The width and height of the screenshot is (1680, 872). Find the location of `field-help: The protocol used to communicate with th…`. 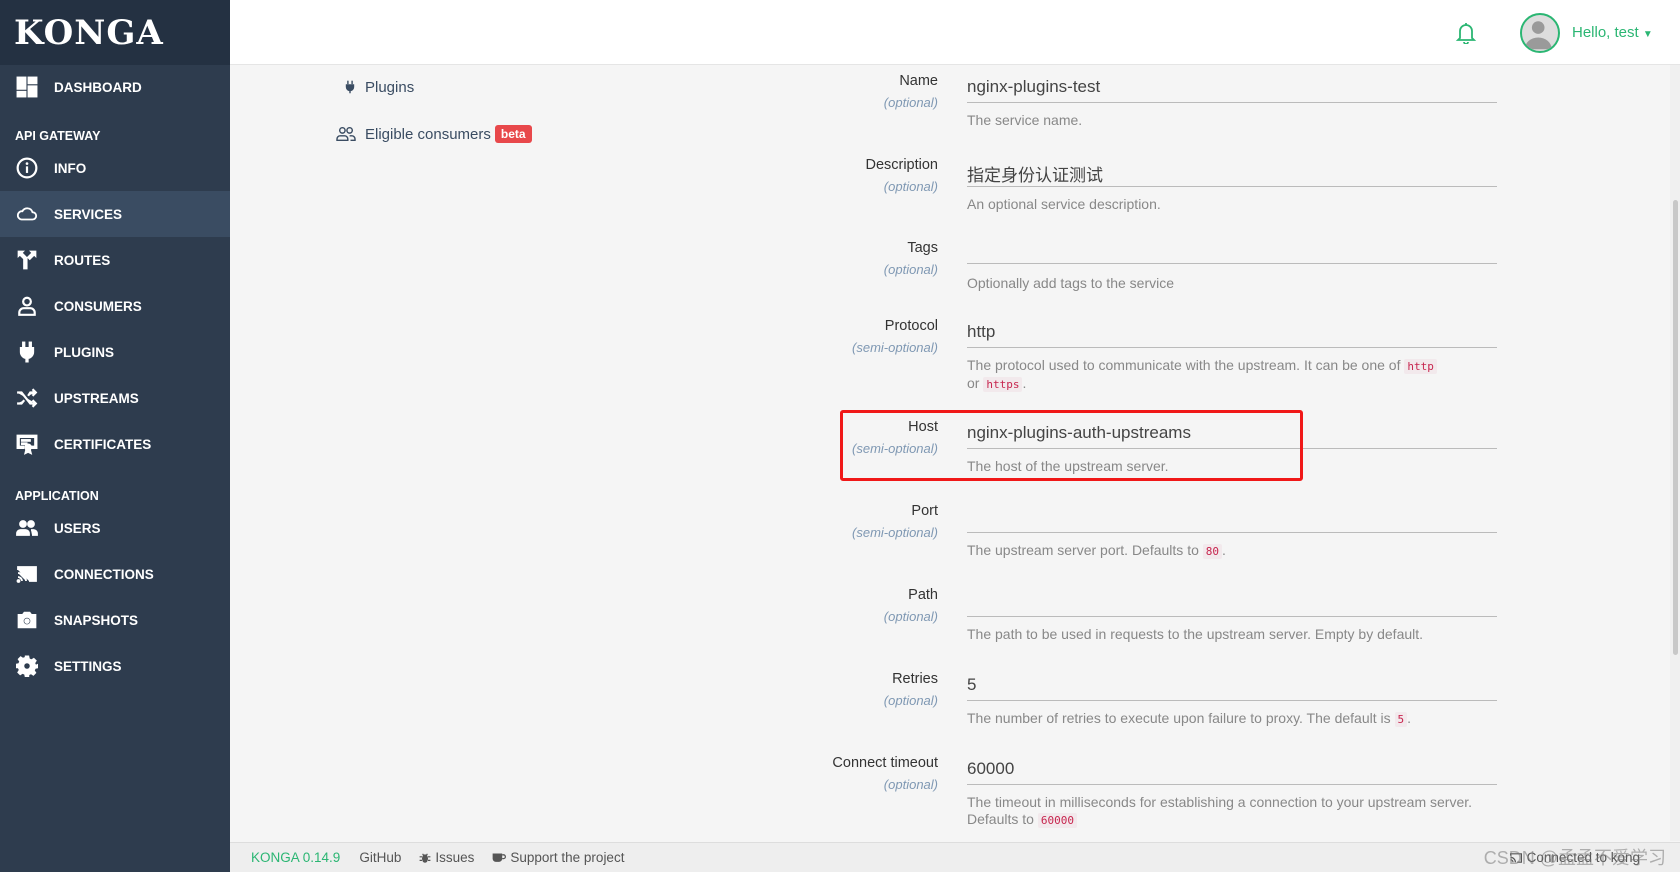

field-help: The protocol used to communicate with th… is located at coordinates (1232, 375).